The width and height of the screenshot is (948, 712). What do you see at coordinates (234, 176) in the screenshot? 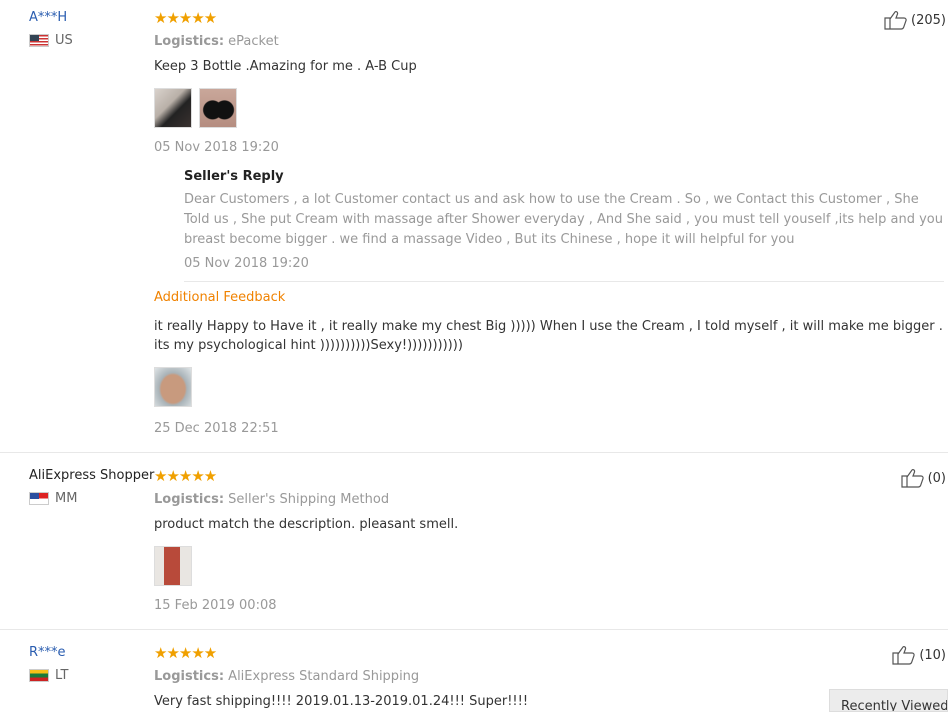
I see `seller-reply-title: Seller's Reply` at bounding box center [234, 176].